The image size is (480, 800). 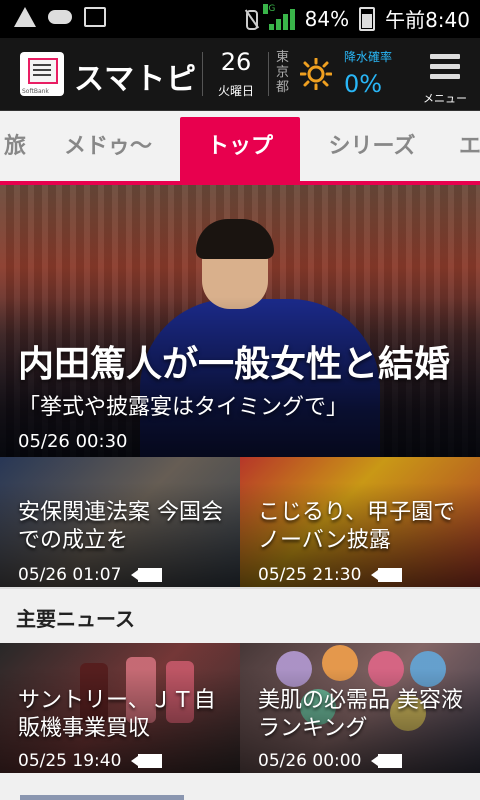 I want to click on app-logo: SoftBank, so click(x=42, y=74).